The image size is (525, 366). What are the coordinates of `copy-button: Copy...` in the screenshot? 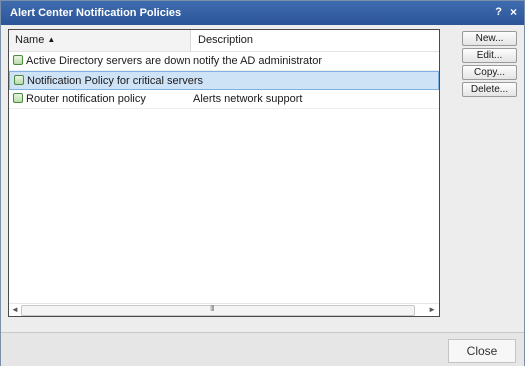 It's located at (489, 72).